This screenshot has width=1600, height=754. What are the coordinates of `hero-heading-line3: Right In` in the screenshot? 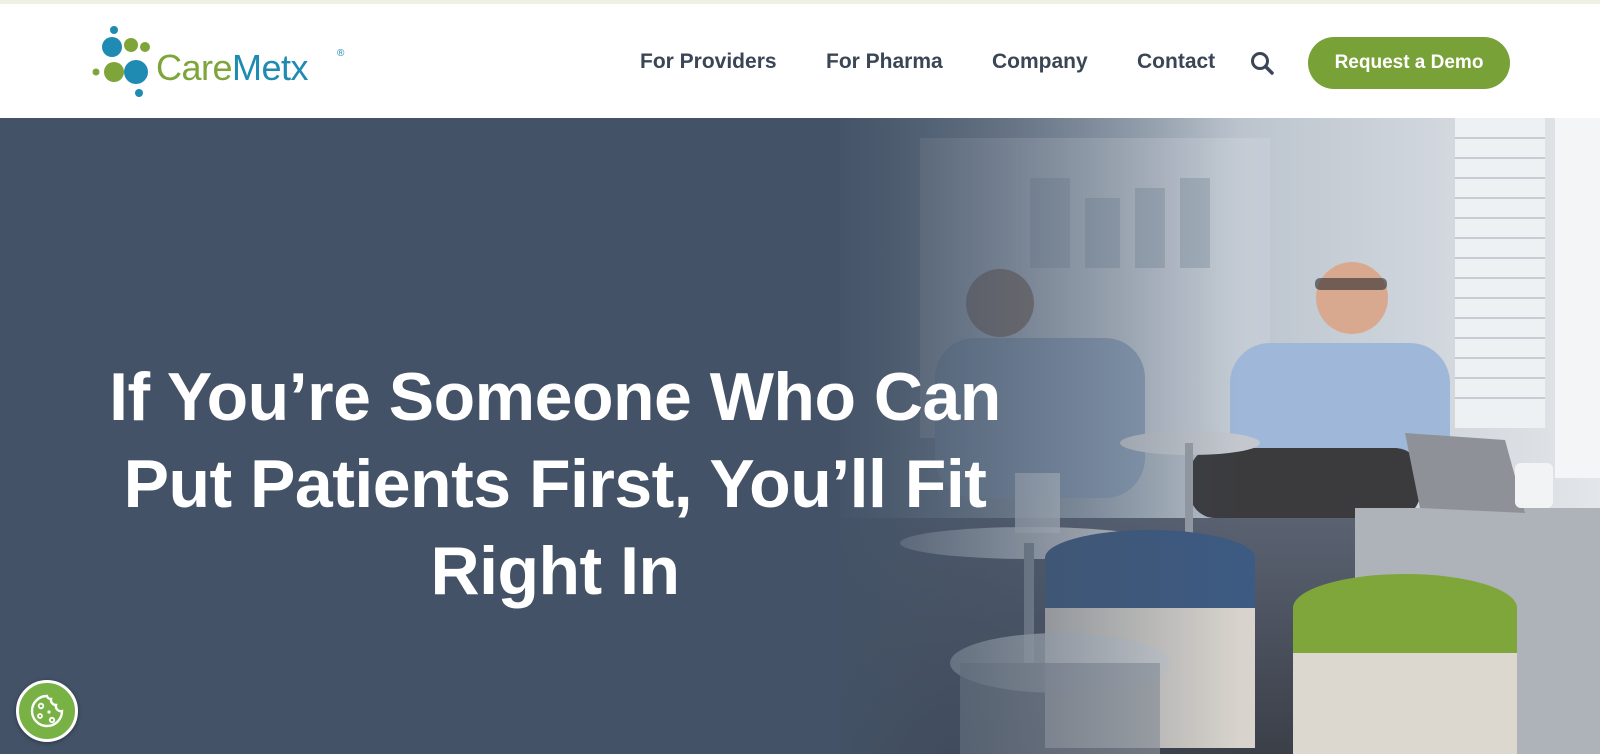 It's located at (555, 570).